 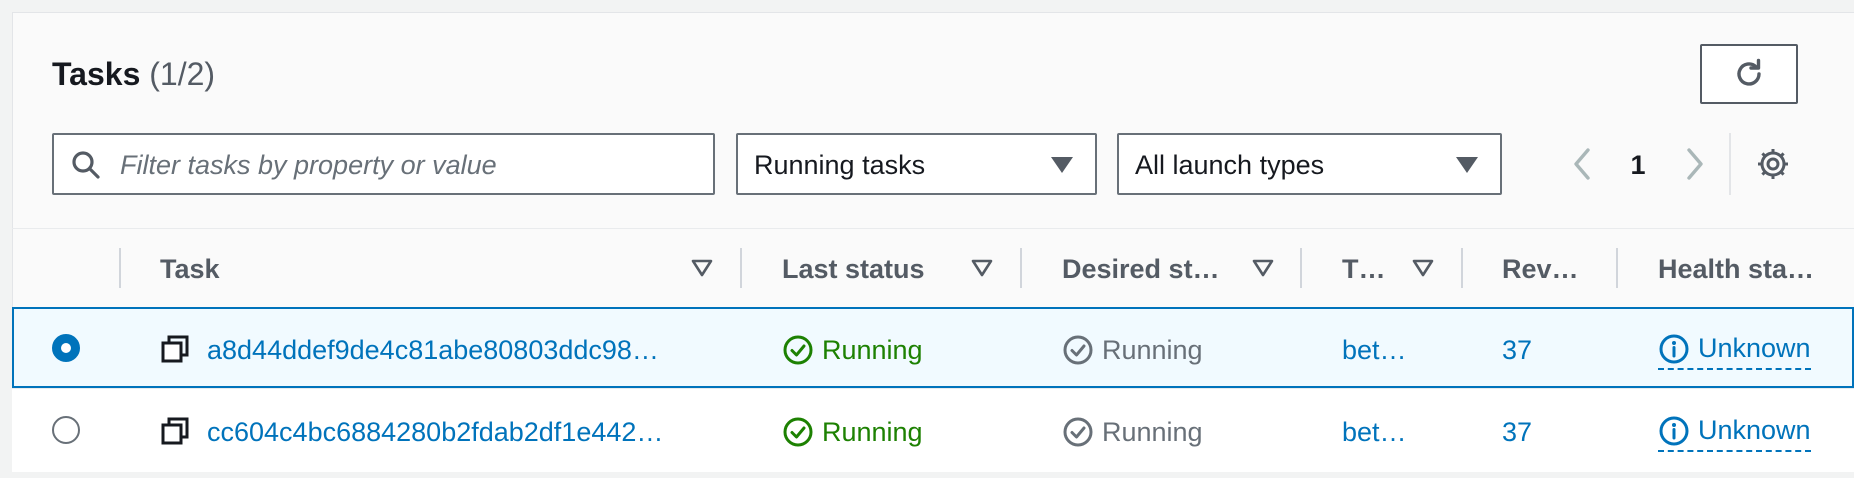 What do you see at coordinates (182, 74) in the screenshot?
I see `selection-count: (1/2)` at bounding box center [182, 74].